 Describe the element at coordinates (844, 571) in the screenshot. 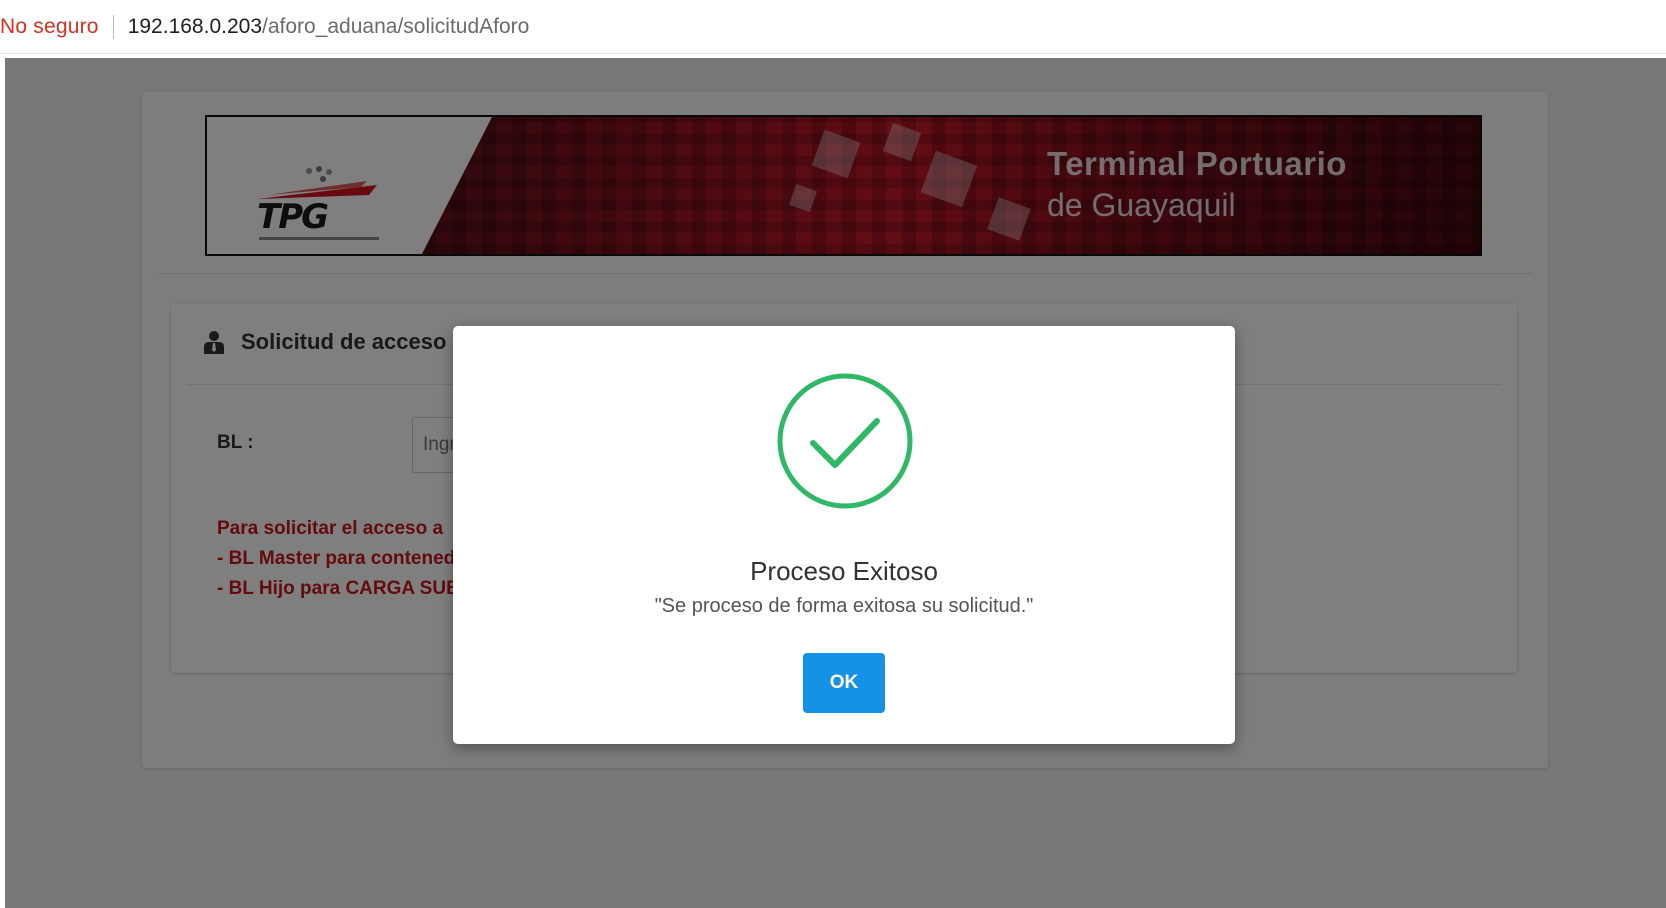

I see `dialog-title: Proceso Exitoso` at that location.